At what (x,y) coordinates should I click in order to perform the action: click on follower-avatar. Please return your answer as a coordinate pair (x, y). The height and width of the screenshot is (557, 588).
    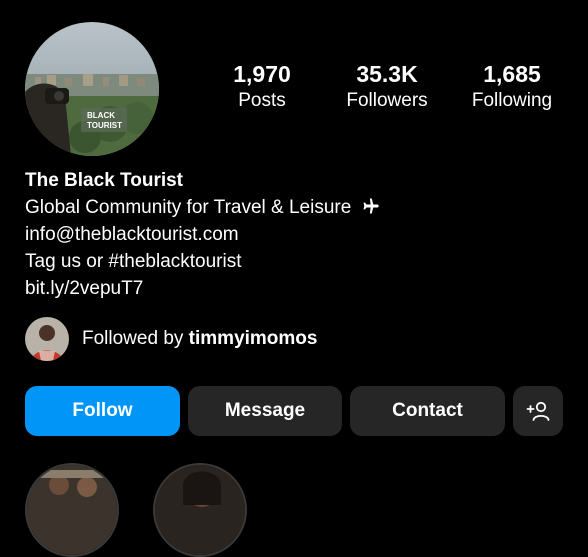
    Looking at the image, I should click on (47, 339).